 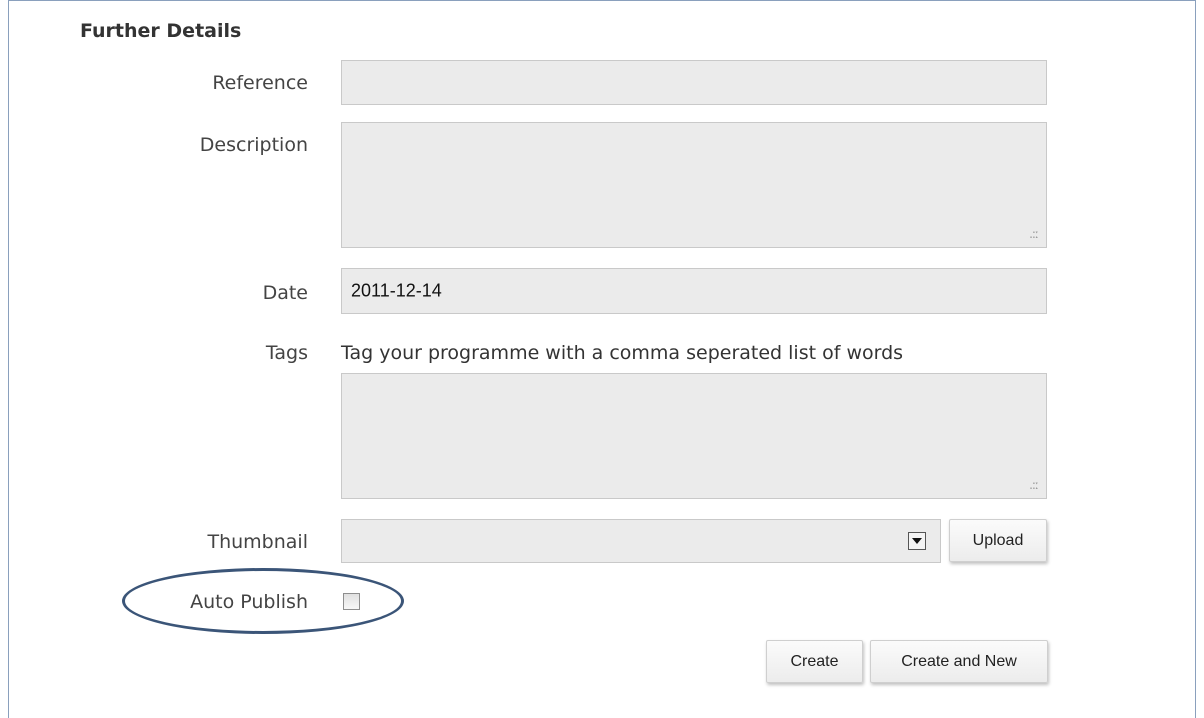 I want to click on section-title: Further Details, so click(x=161, y=31).